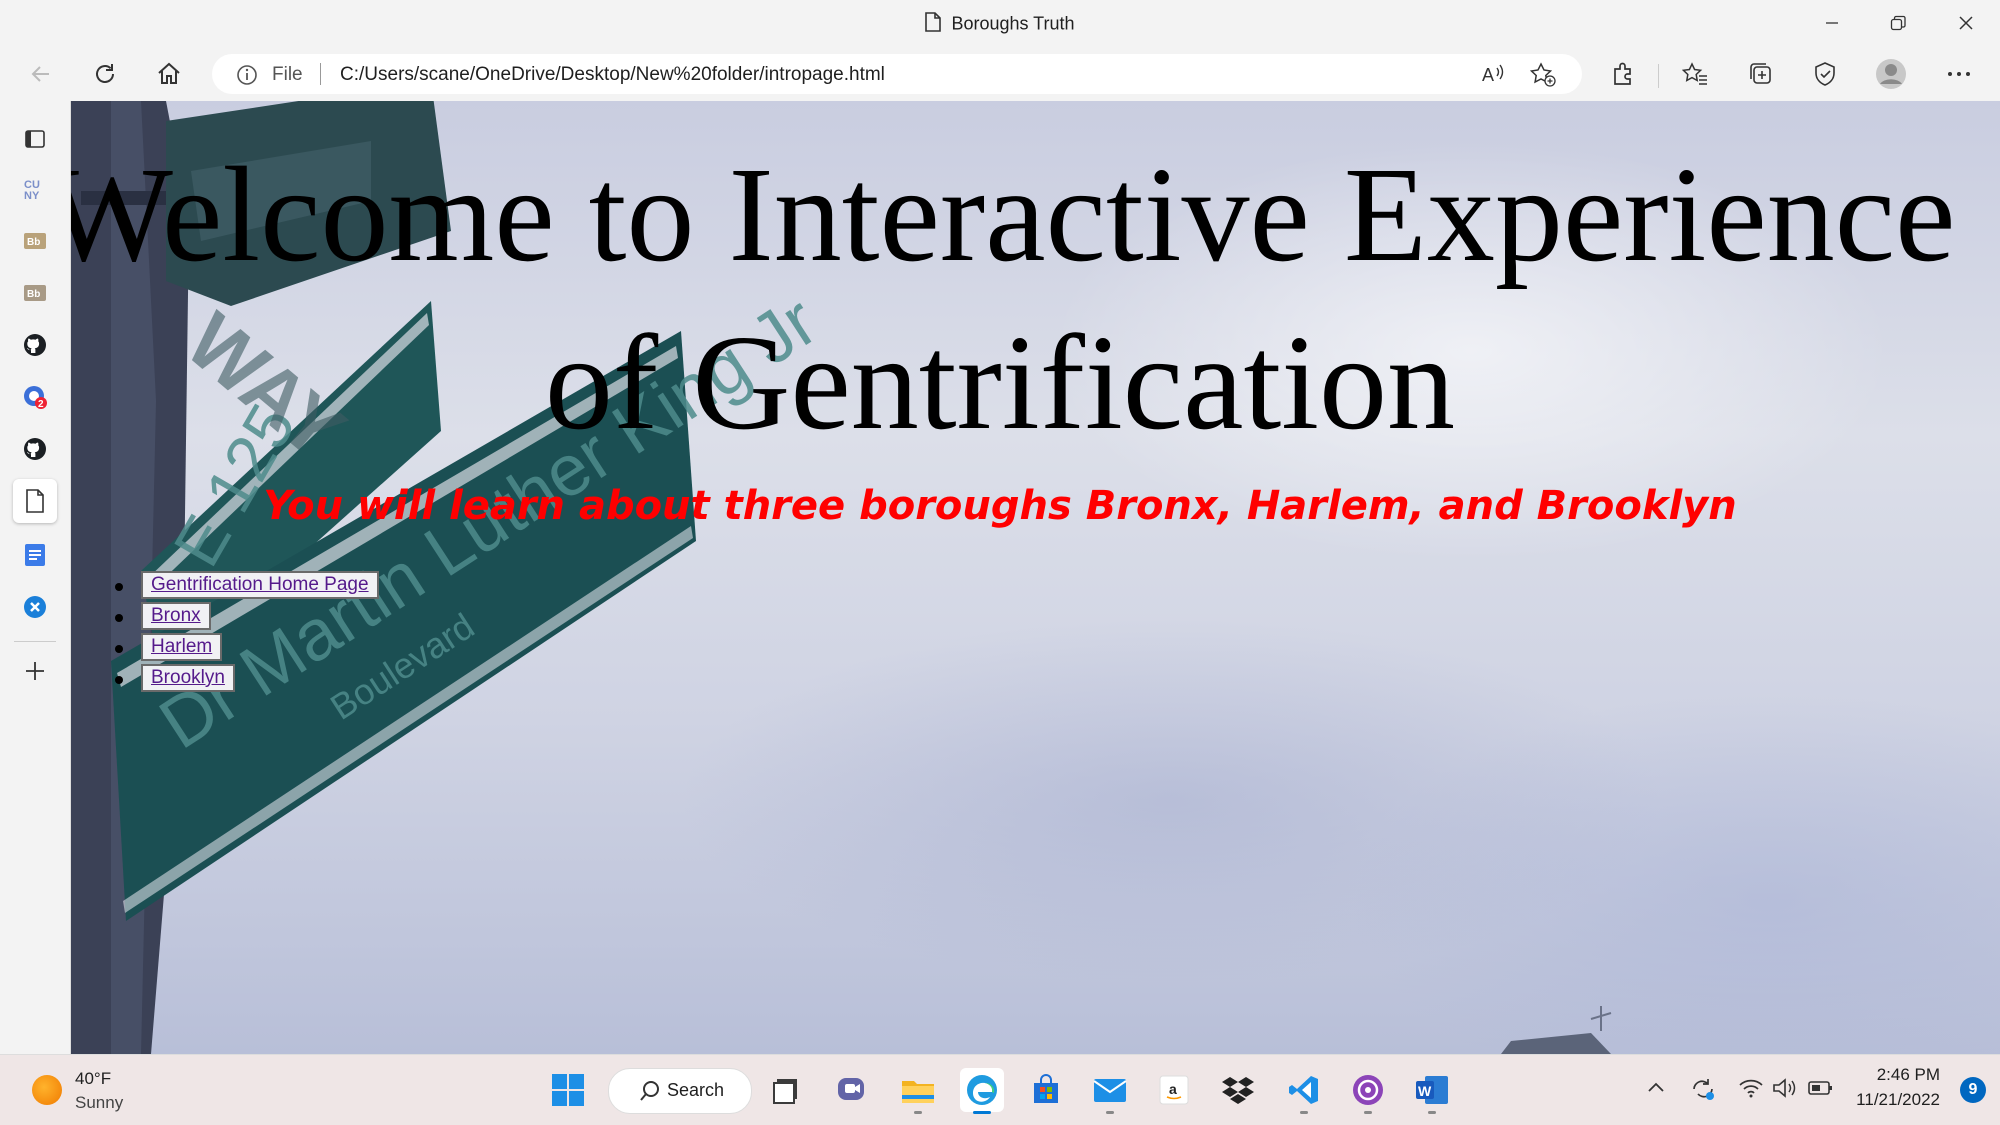  I want to click on sidebar-divider, so click(35, 641).